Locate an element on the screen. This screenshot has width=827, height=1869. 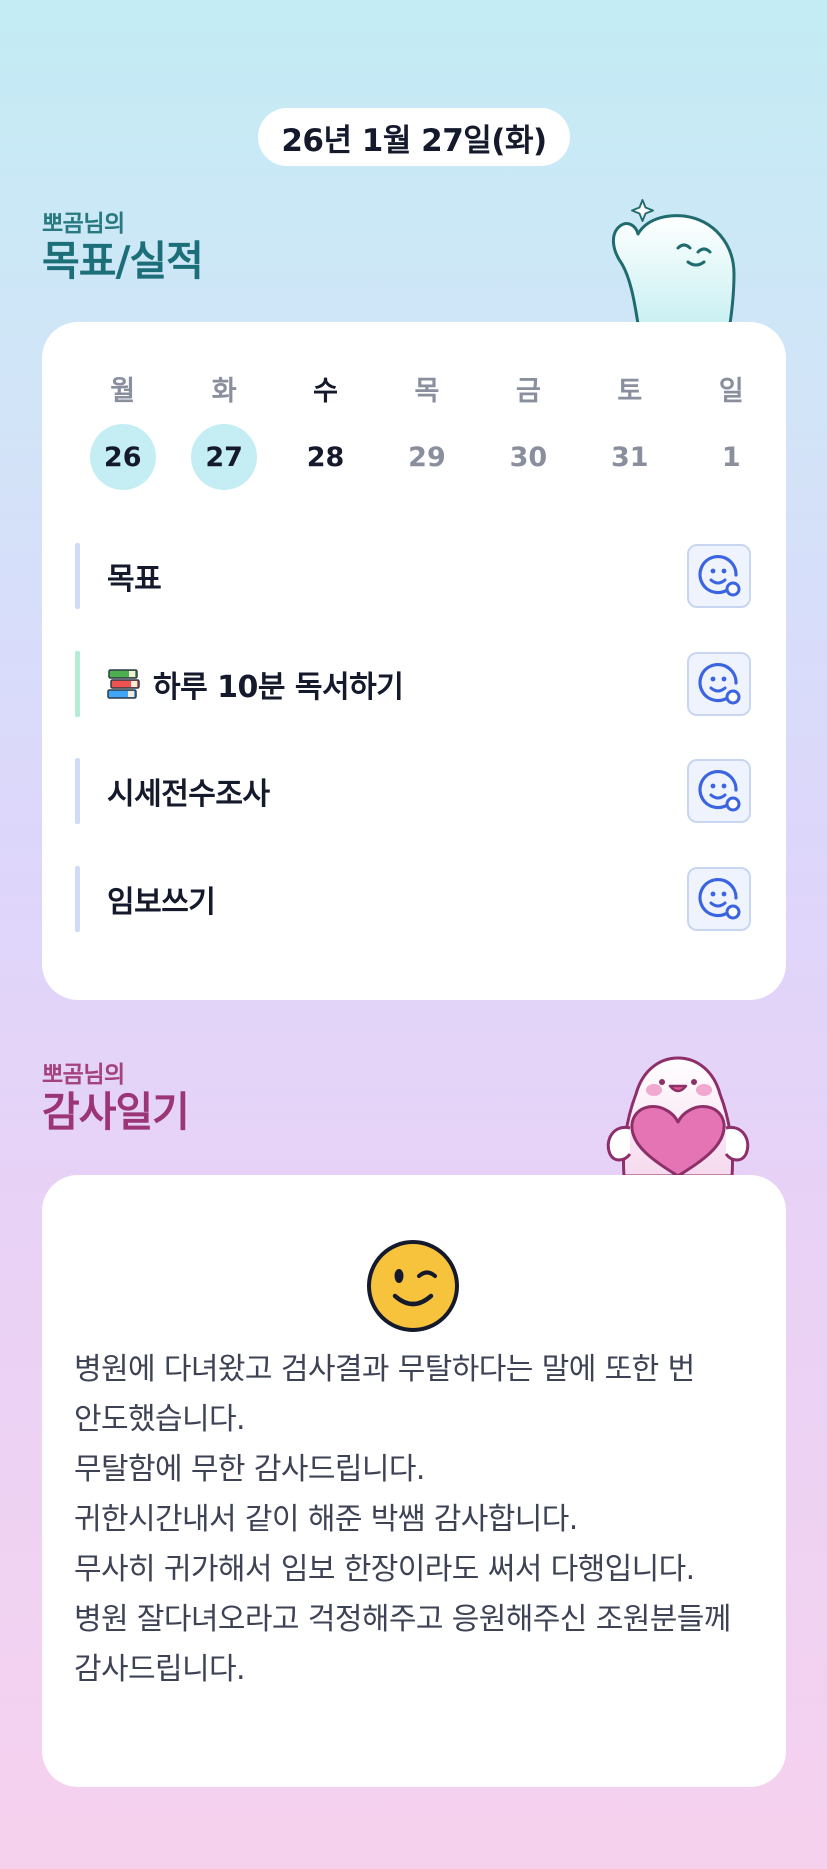
day-sat: 토 31 is located at coordinates (629, 431).